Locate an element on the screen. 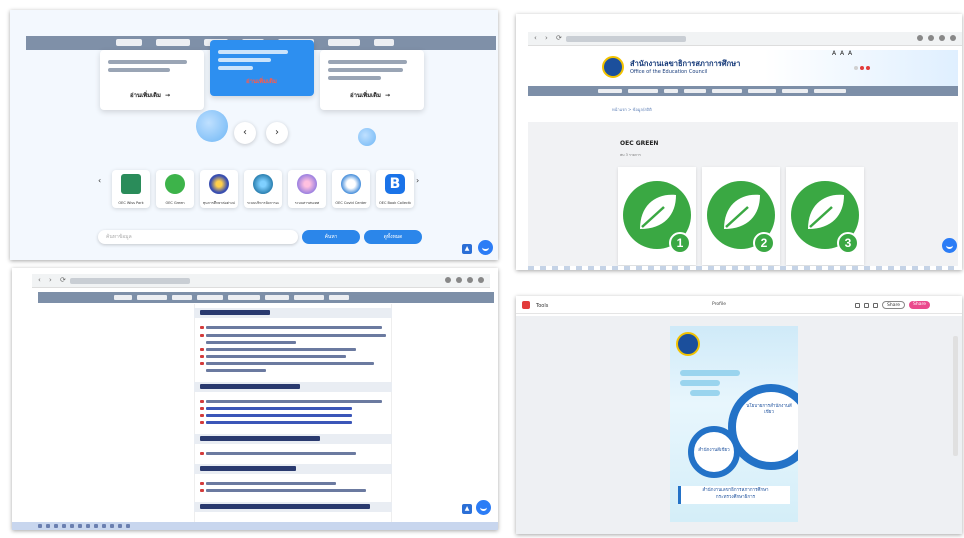  service-tile: B OEC Book Collection is located at coordinates (395, 189).